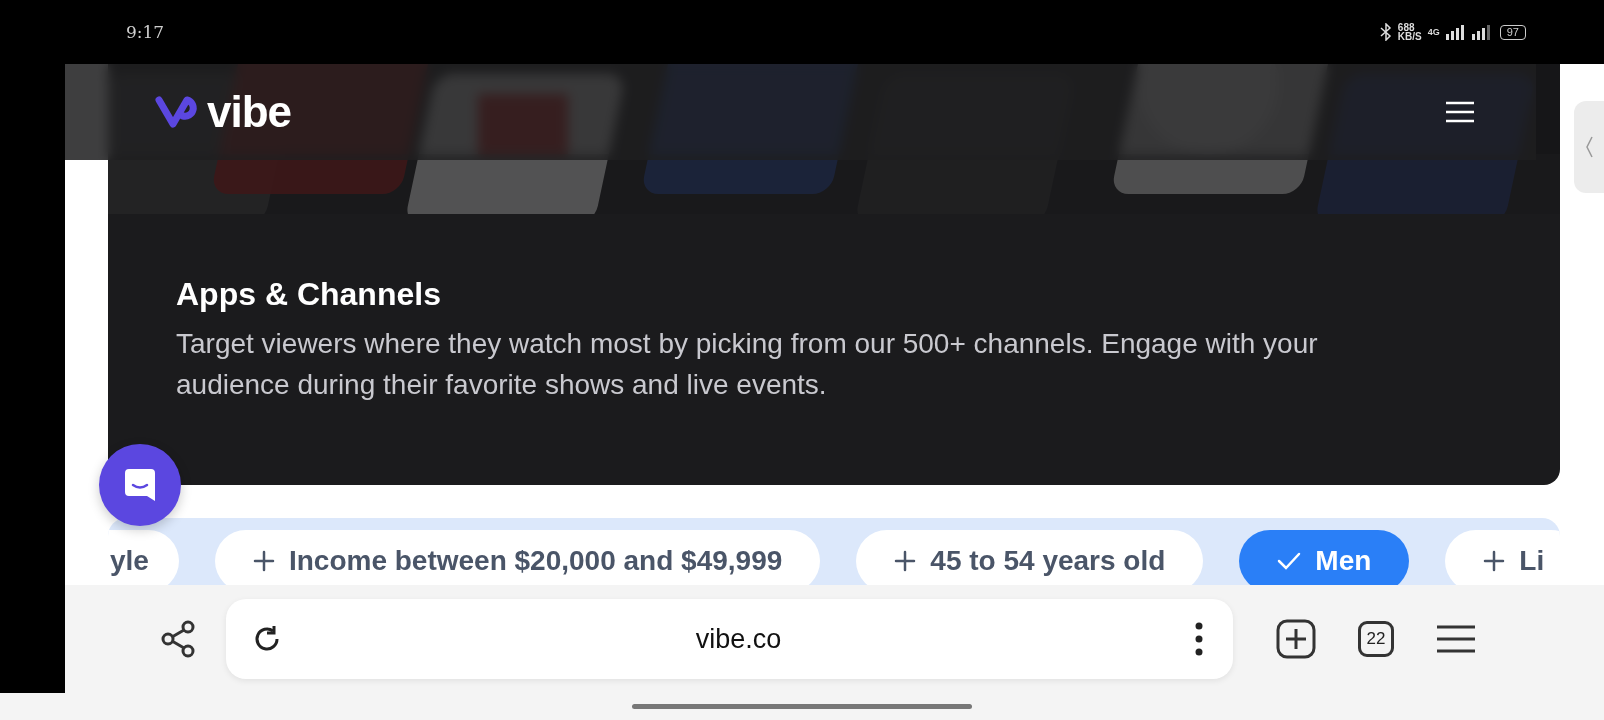 This screenshot has width=1604, height=720. I want to click on signal-icon, so click(1455, 32).